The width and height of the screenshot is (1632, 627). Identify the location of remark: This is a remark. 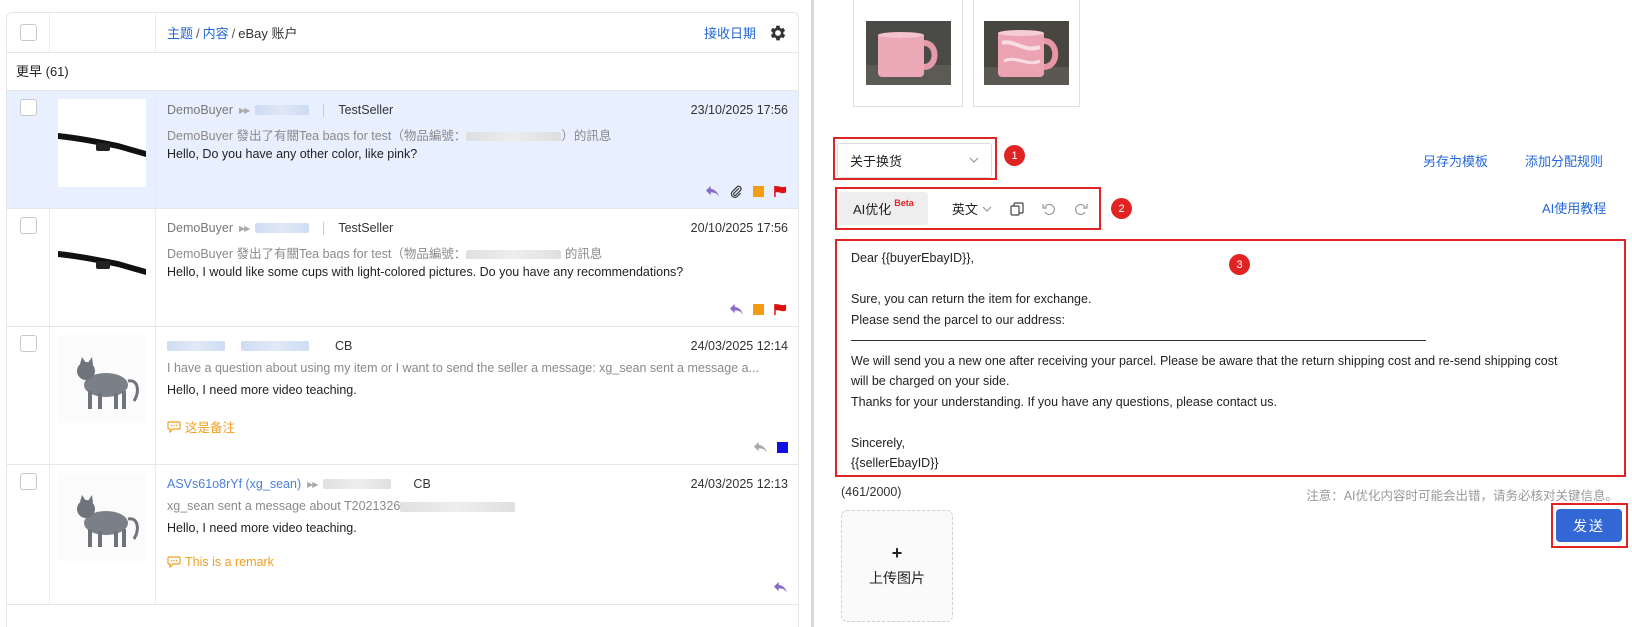
(477, 562).